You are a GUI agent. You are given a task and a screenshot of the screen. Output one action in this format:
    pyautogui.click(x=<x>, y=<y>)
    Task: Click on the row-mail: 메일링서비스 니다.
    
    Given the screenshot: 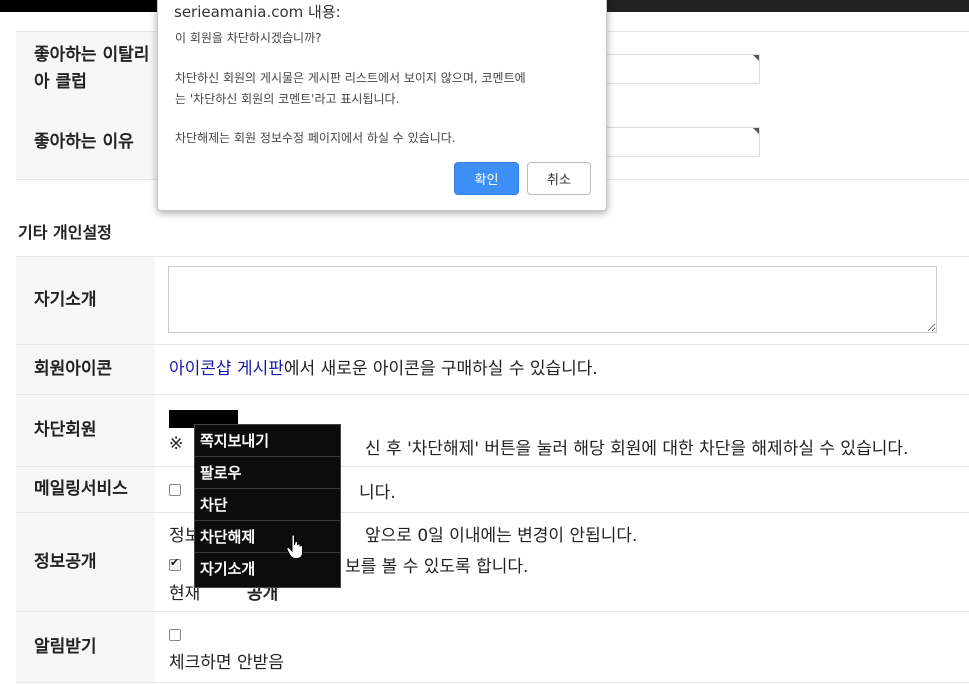 What is the action you would take?
    pyautogui.click(x=492, y=490)
    